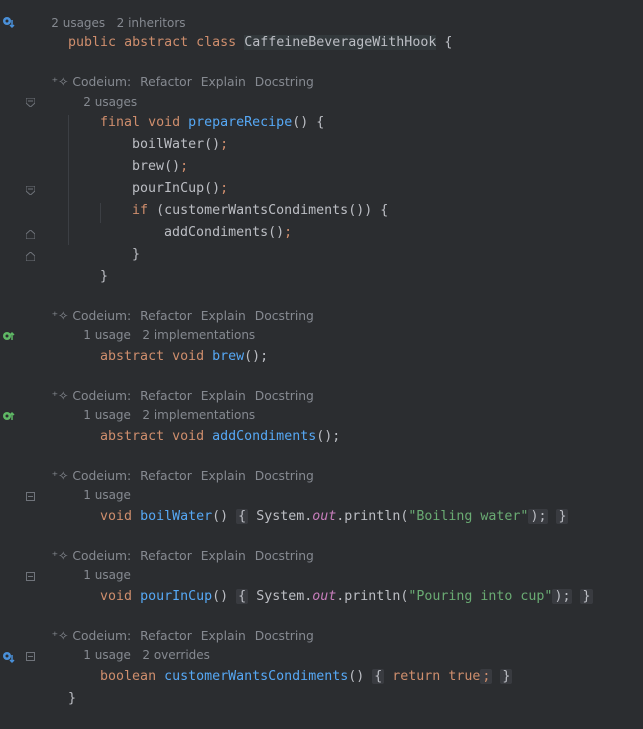  I want to click on class-keyword: class, so click(216, 42).